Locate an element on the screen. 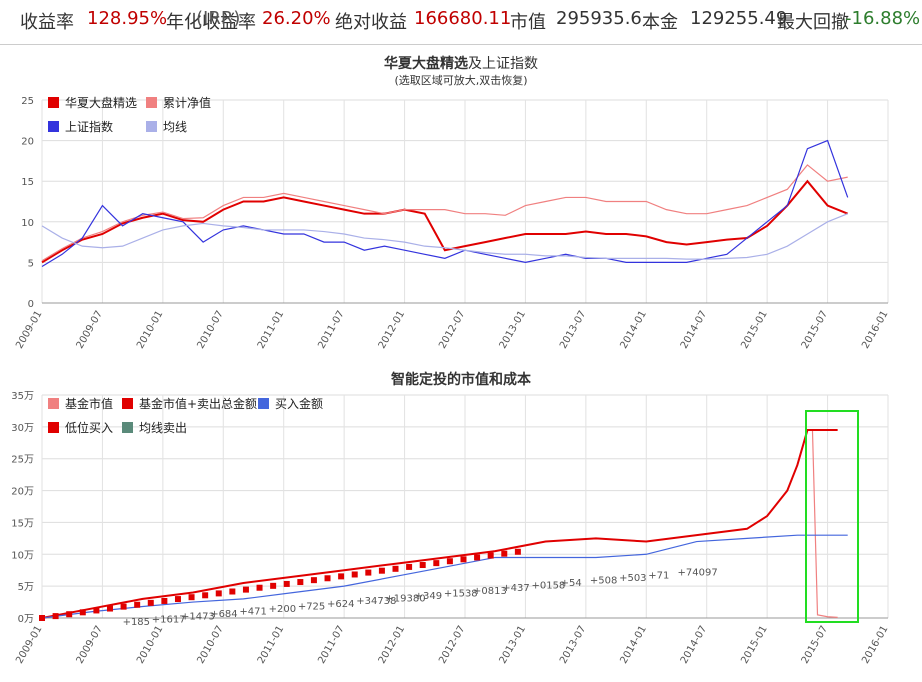  buy-annotation: +71 is located at coordinates (658, 575).